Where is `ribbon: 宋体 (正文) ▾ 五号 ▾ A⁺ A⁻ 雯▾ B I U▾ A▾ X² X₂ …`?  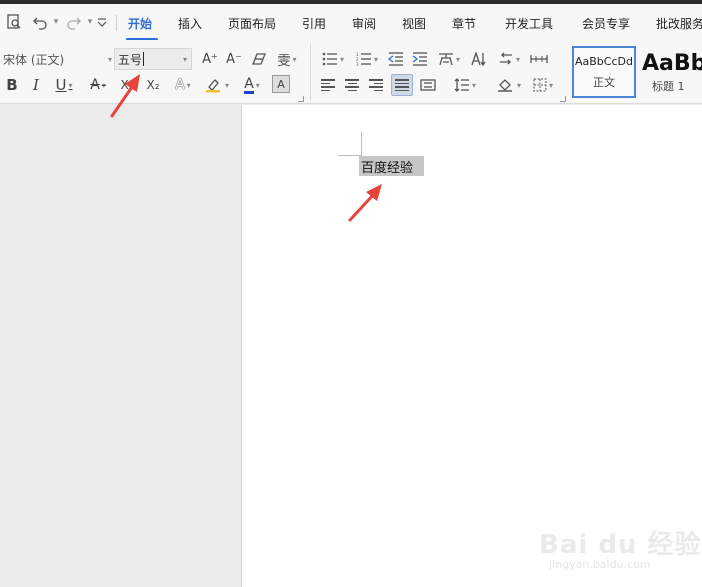
ribbon: 宋体 (正文) ▾ 五号 ▾ A⁺ A⁻ 雯▾ B I U▾ A▾ X² X₂ … is located at coordinates (351, 72).